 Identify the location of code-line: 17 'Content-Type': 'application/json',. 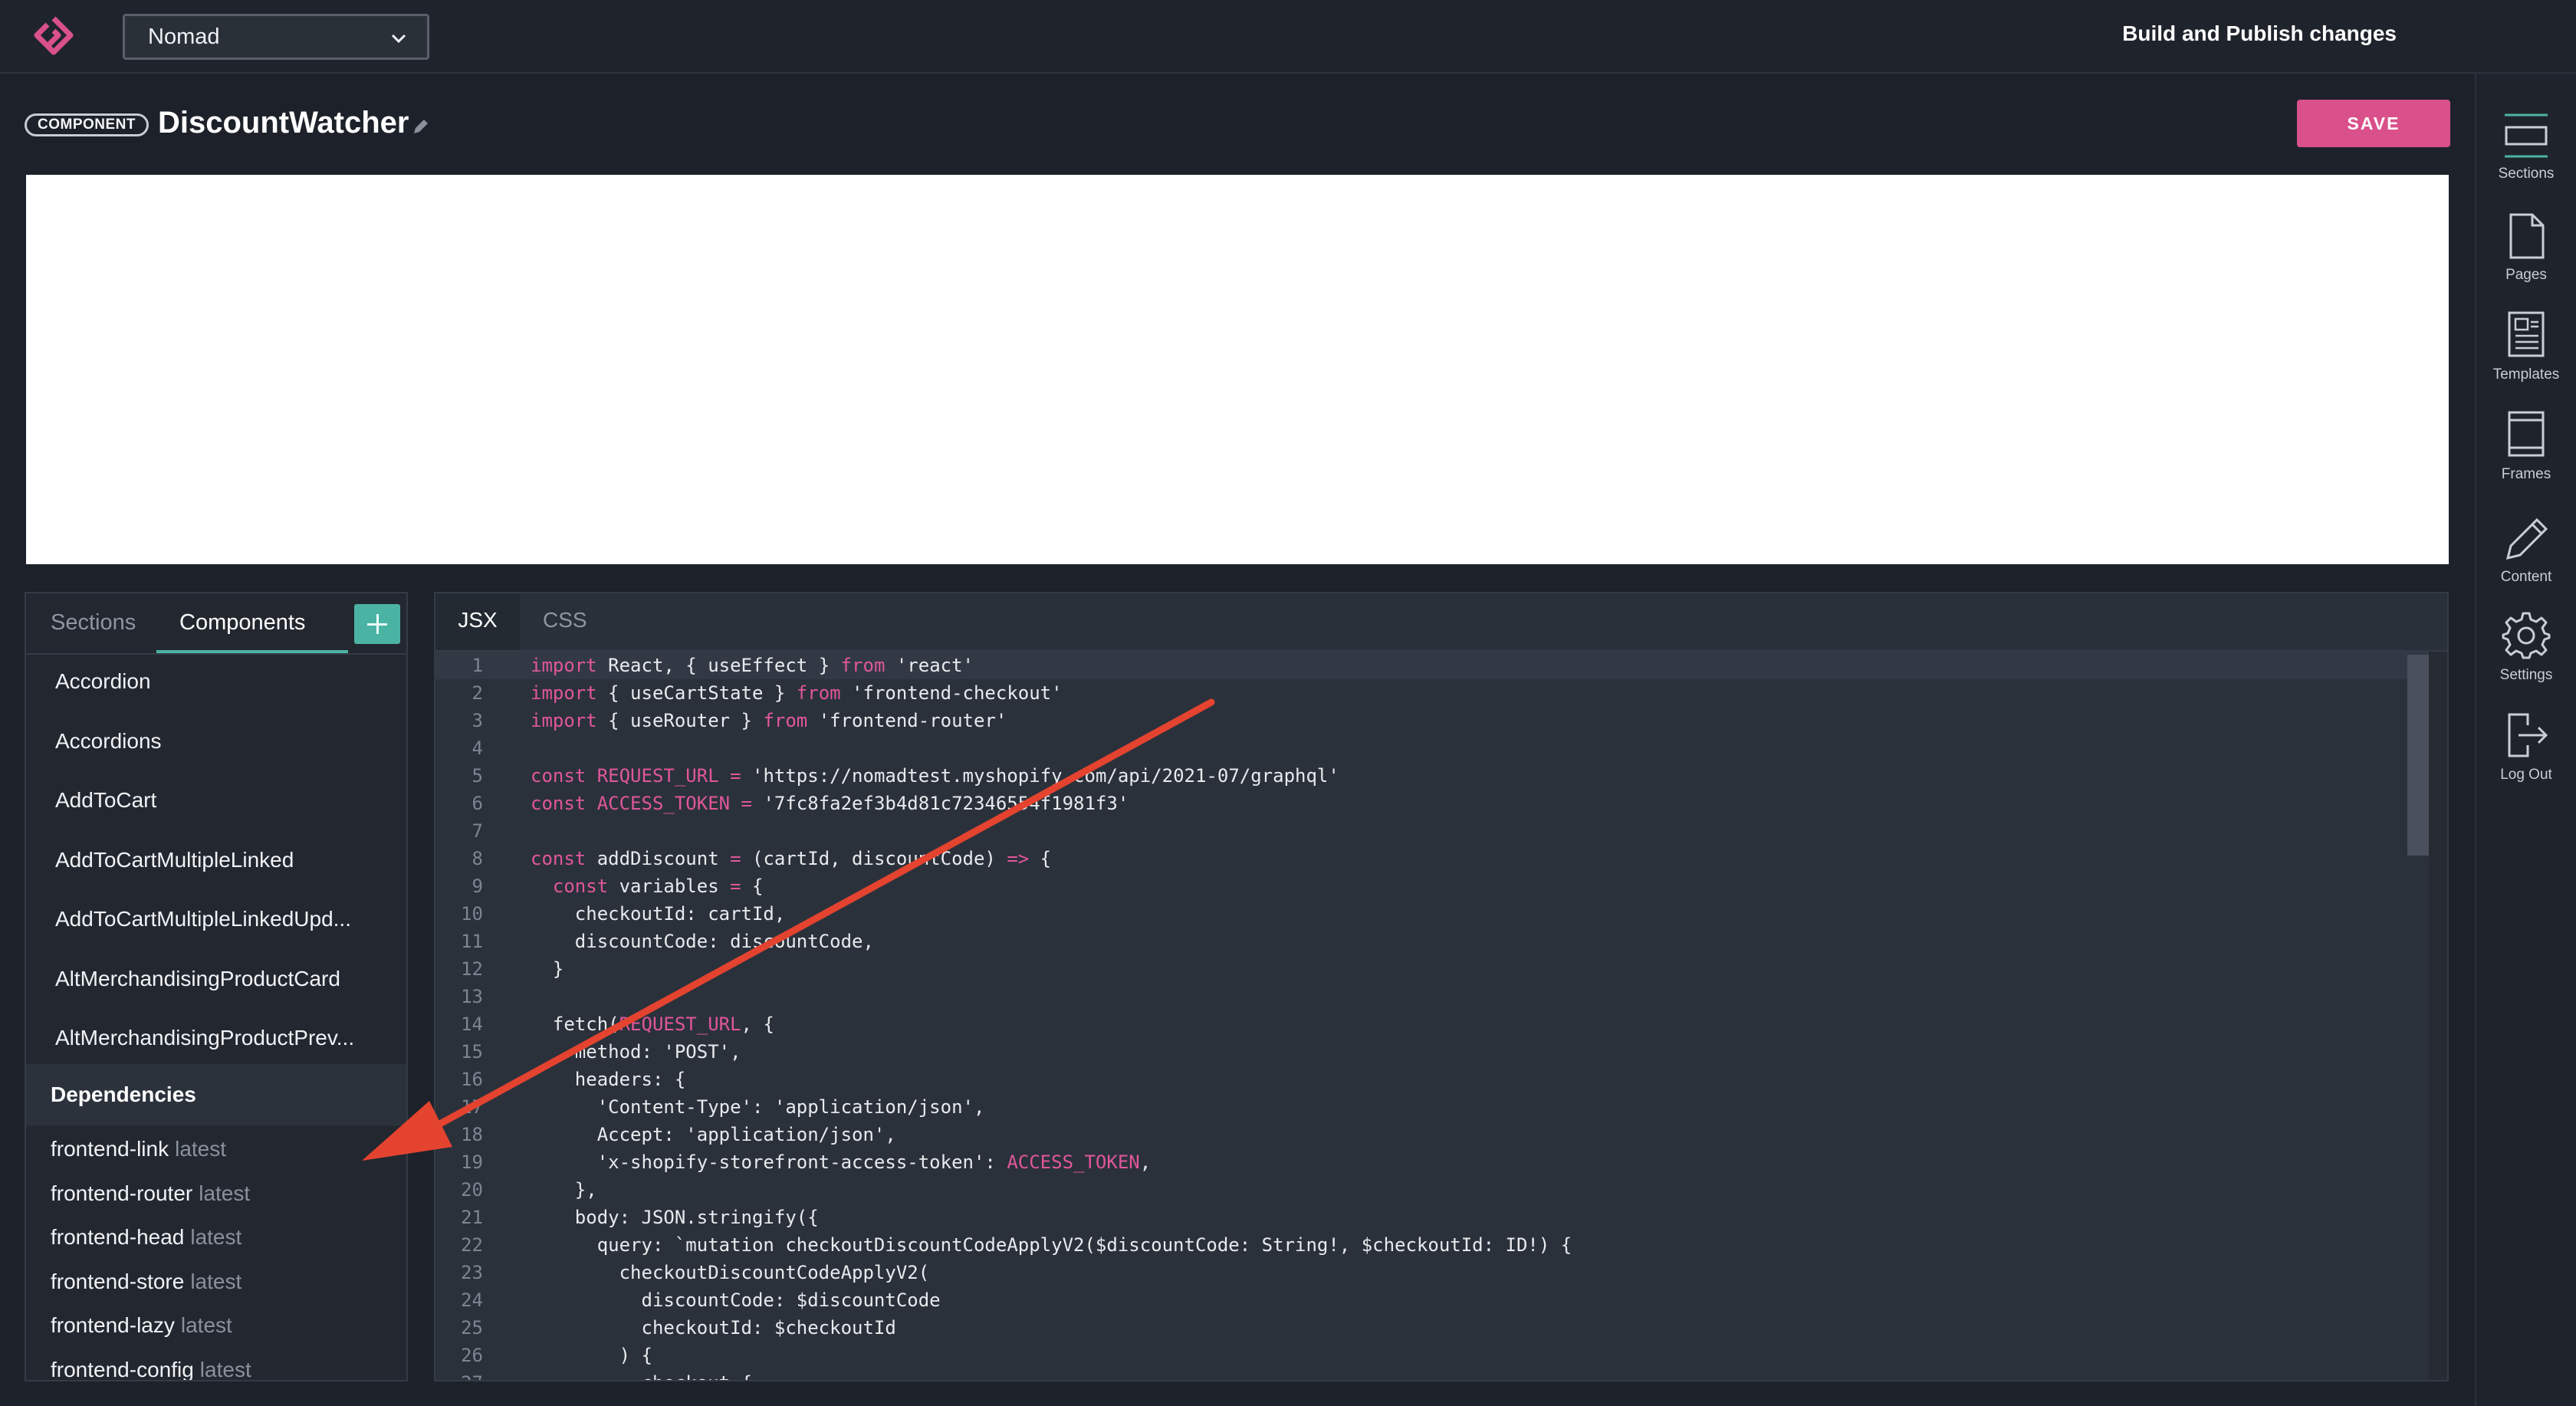
(1441, 1107).